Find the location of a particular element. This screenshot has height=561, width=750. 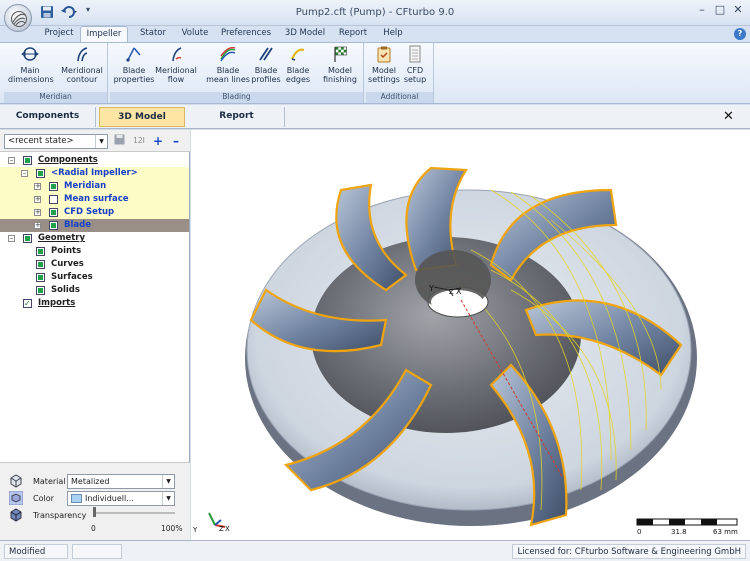

transparency-slider-thumb is located at coordinates (94, 512).